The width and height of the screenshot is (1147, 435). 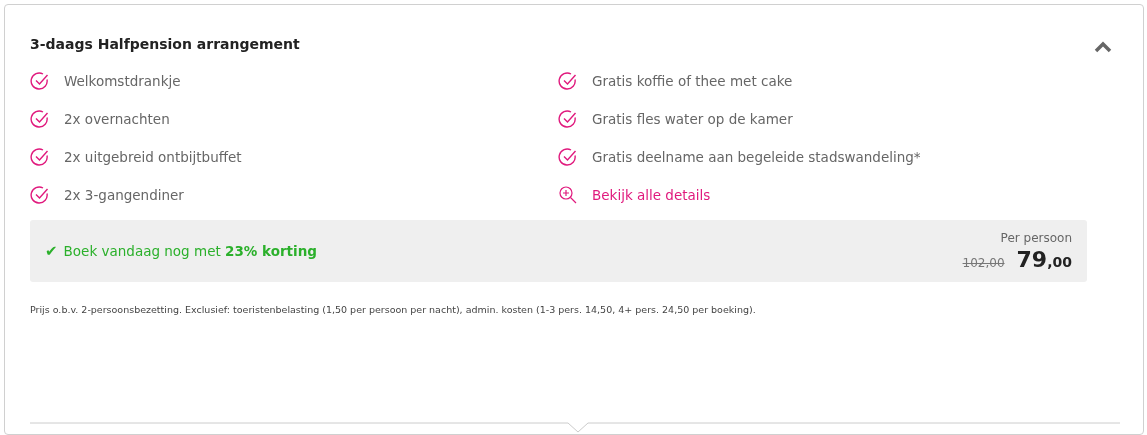 I want to click on price-label: Per persoon, so click(x=1036, y=237).